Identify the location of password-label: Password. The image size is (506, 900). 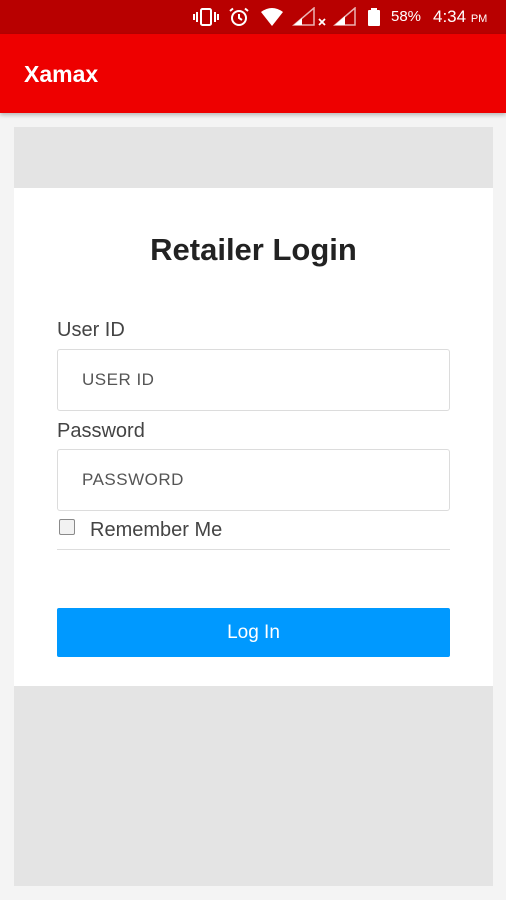
(101, 431).